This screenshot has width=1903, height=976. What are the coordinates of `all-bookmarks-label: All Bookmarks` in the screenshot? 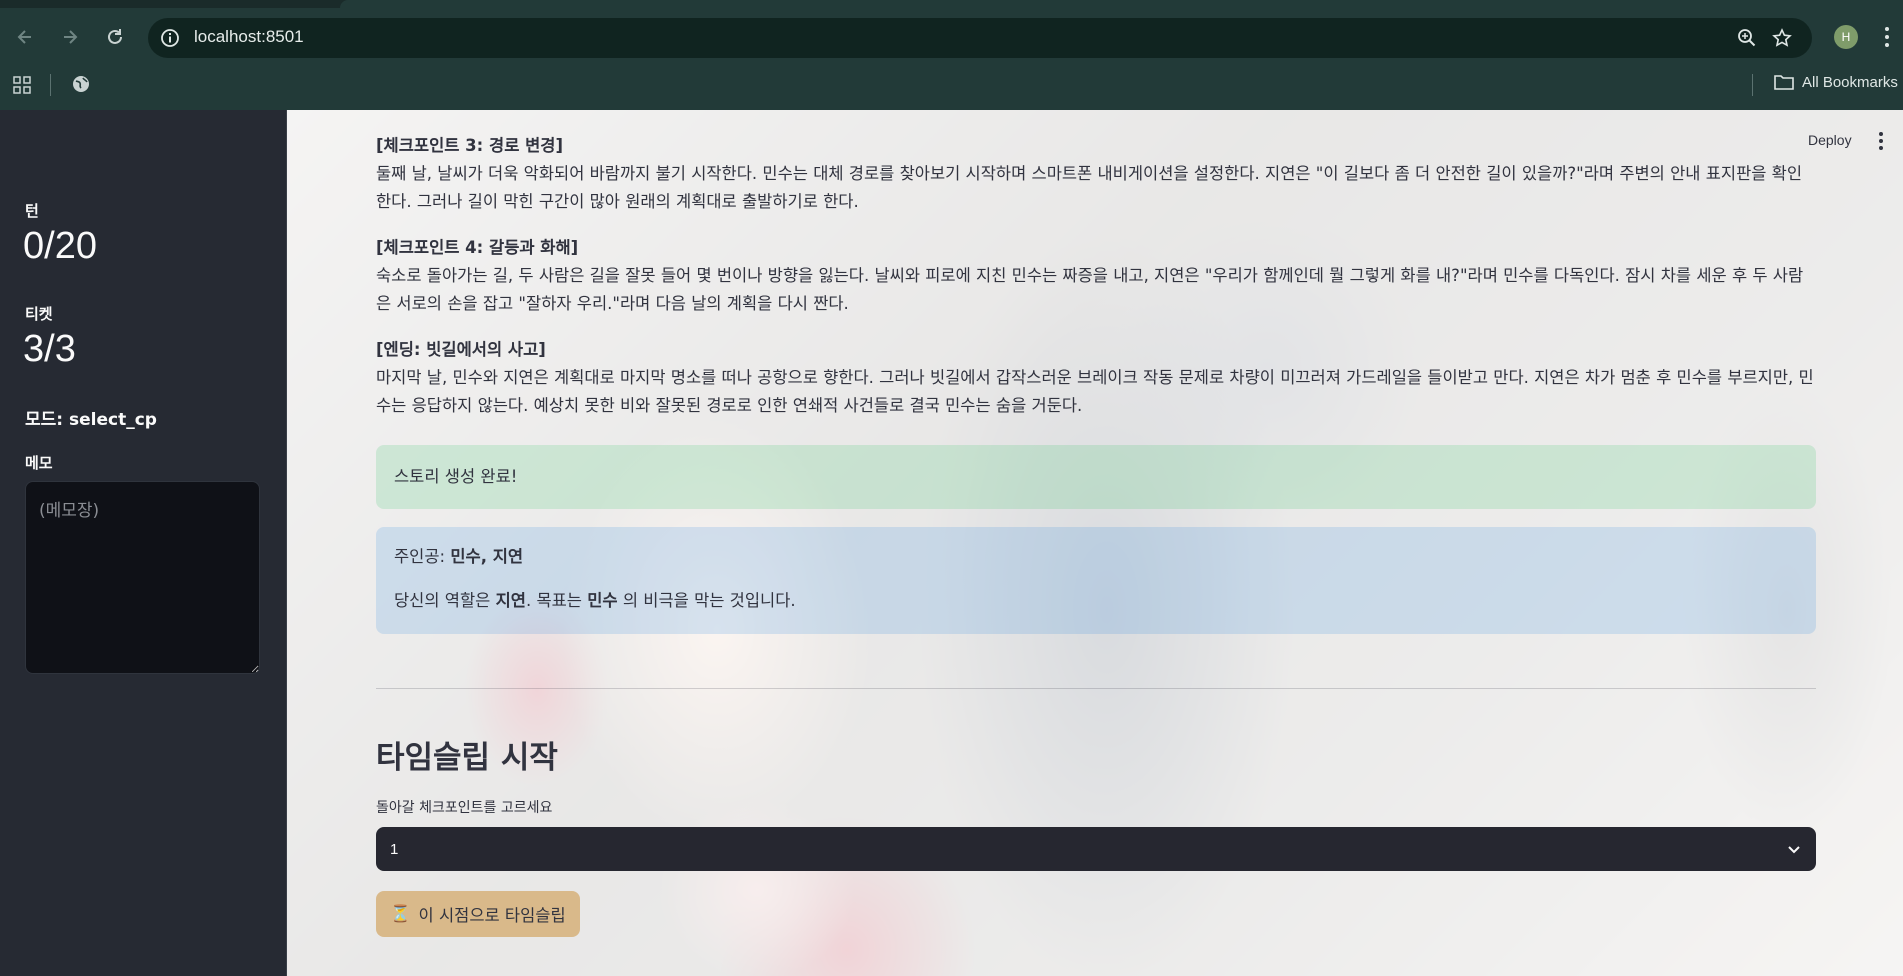 It's located at (1850, 82).